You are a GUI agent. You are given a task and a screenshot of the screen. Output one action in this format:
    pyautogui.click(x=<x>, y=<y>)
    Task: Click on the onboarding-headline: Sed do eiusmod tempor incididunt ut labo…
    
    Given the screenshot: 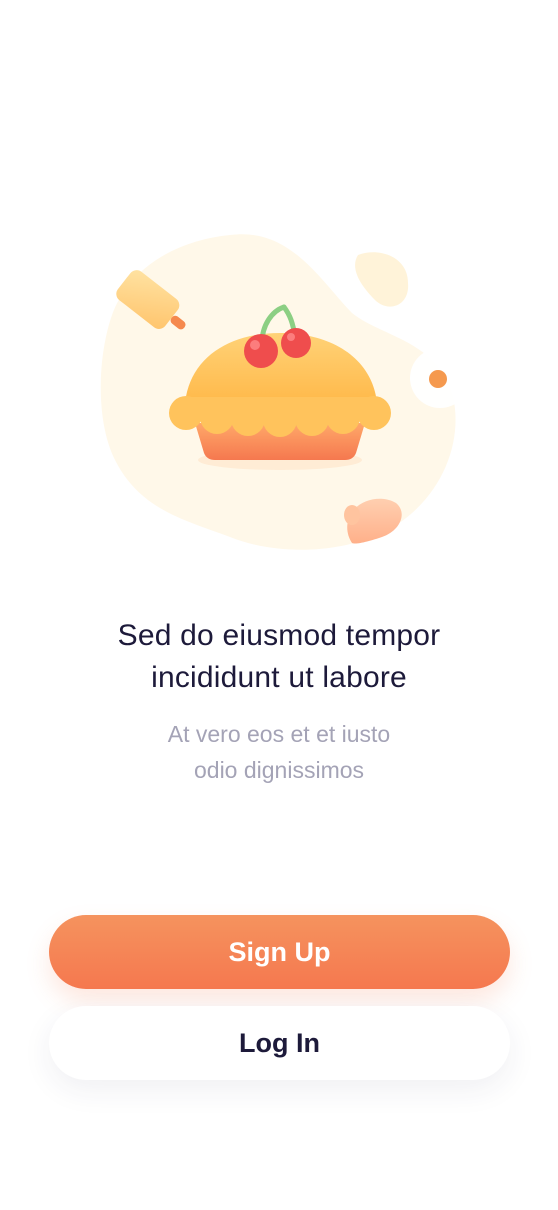 What is the action you would take?
    pyautogui.click(x=279, y=657)
    